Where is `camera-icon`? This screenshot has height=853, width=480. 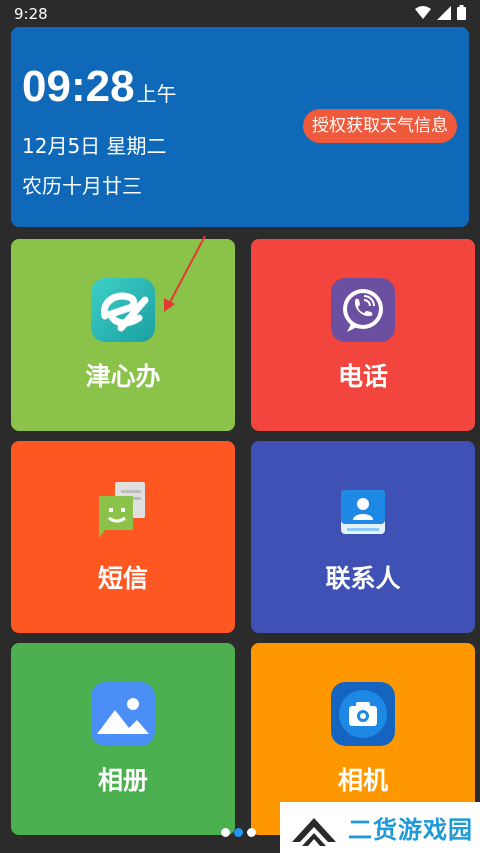
camera-icon is located at coordinates (363, 714).